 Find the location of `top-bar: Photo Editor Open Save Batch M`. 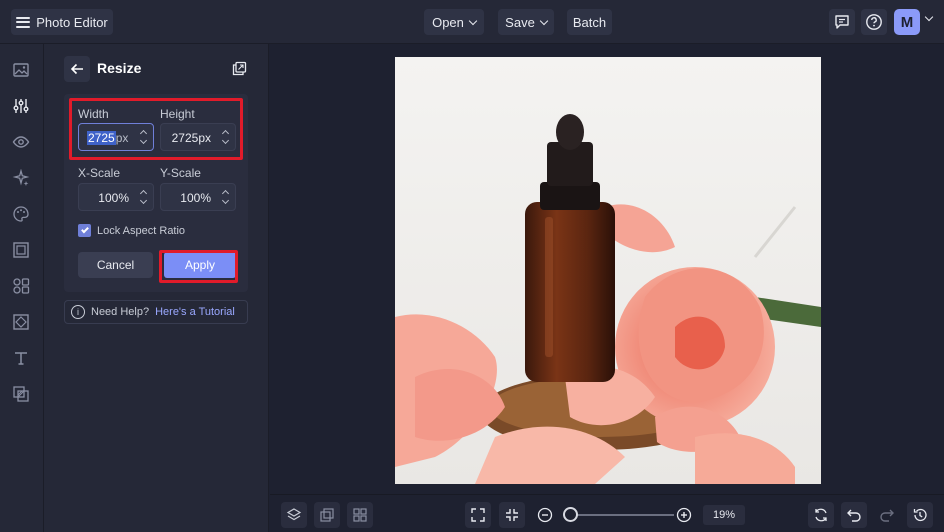

top-bar: Photo Editor Open Save Batch M is located at coordinates (472, 22).